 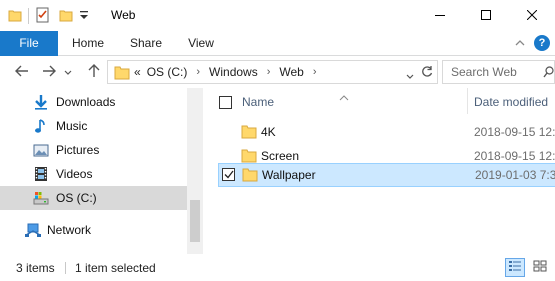 What do you see at coordinates (207, 171) in the screenshot?
I see `pane-splitter` at bounding box center [207, 171].